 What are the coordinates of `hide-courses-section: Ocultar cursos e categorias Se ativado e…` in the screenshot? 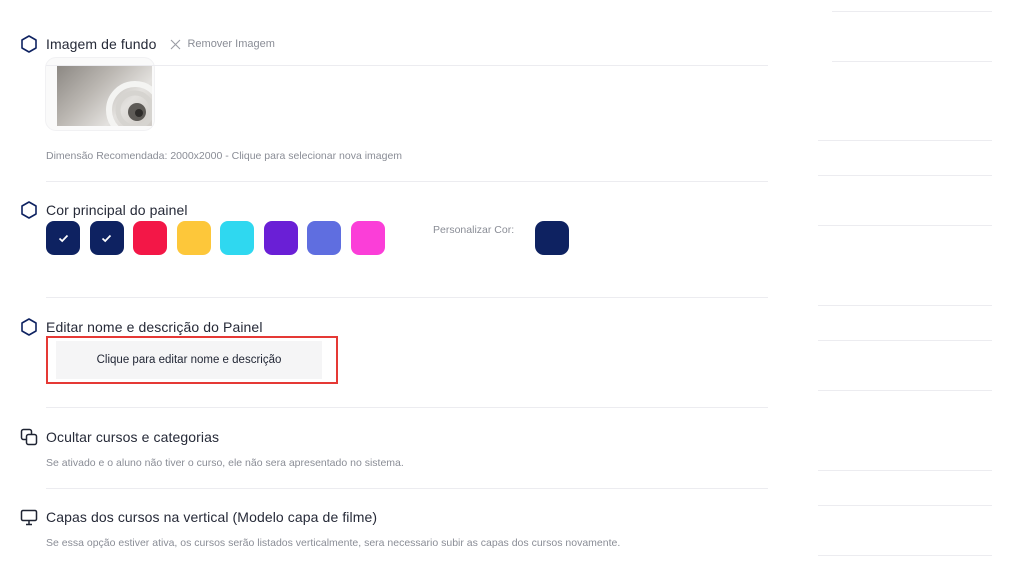 It's located at (394, 452).